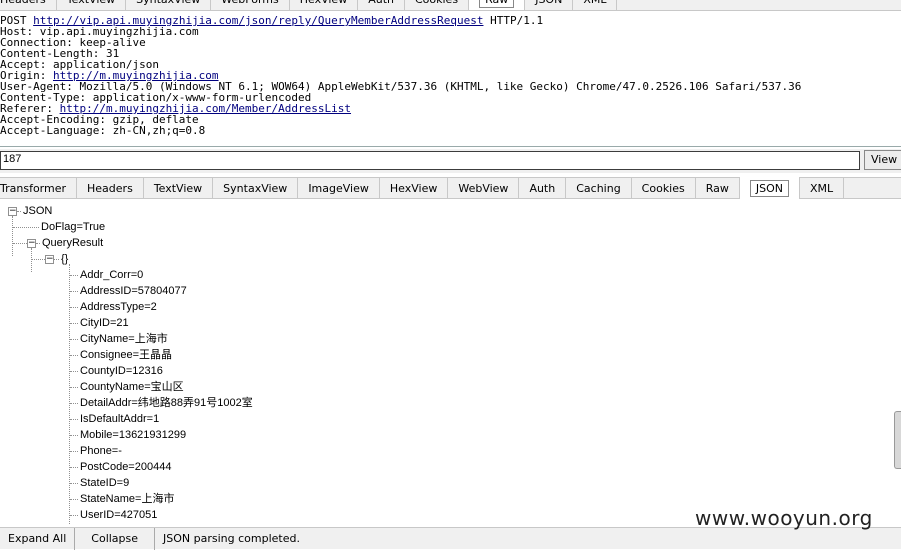 This screenshot has width=901, height=550. I want to click on request-tab-label: Raw, so click(497, 4).